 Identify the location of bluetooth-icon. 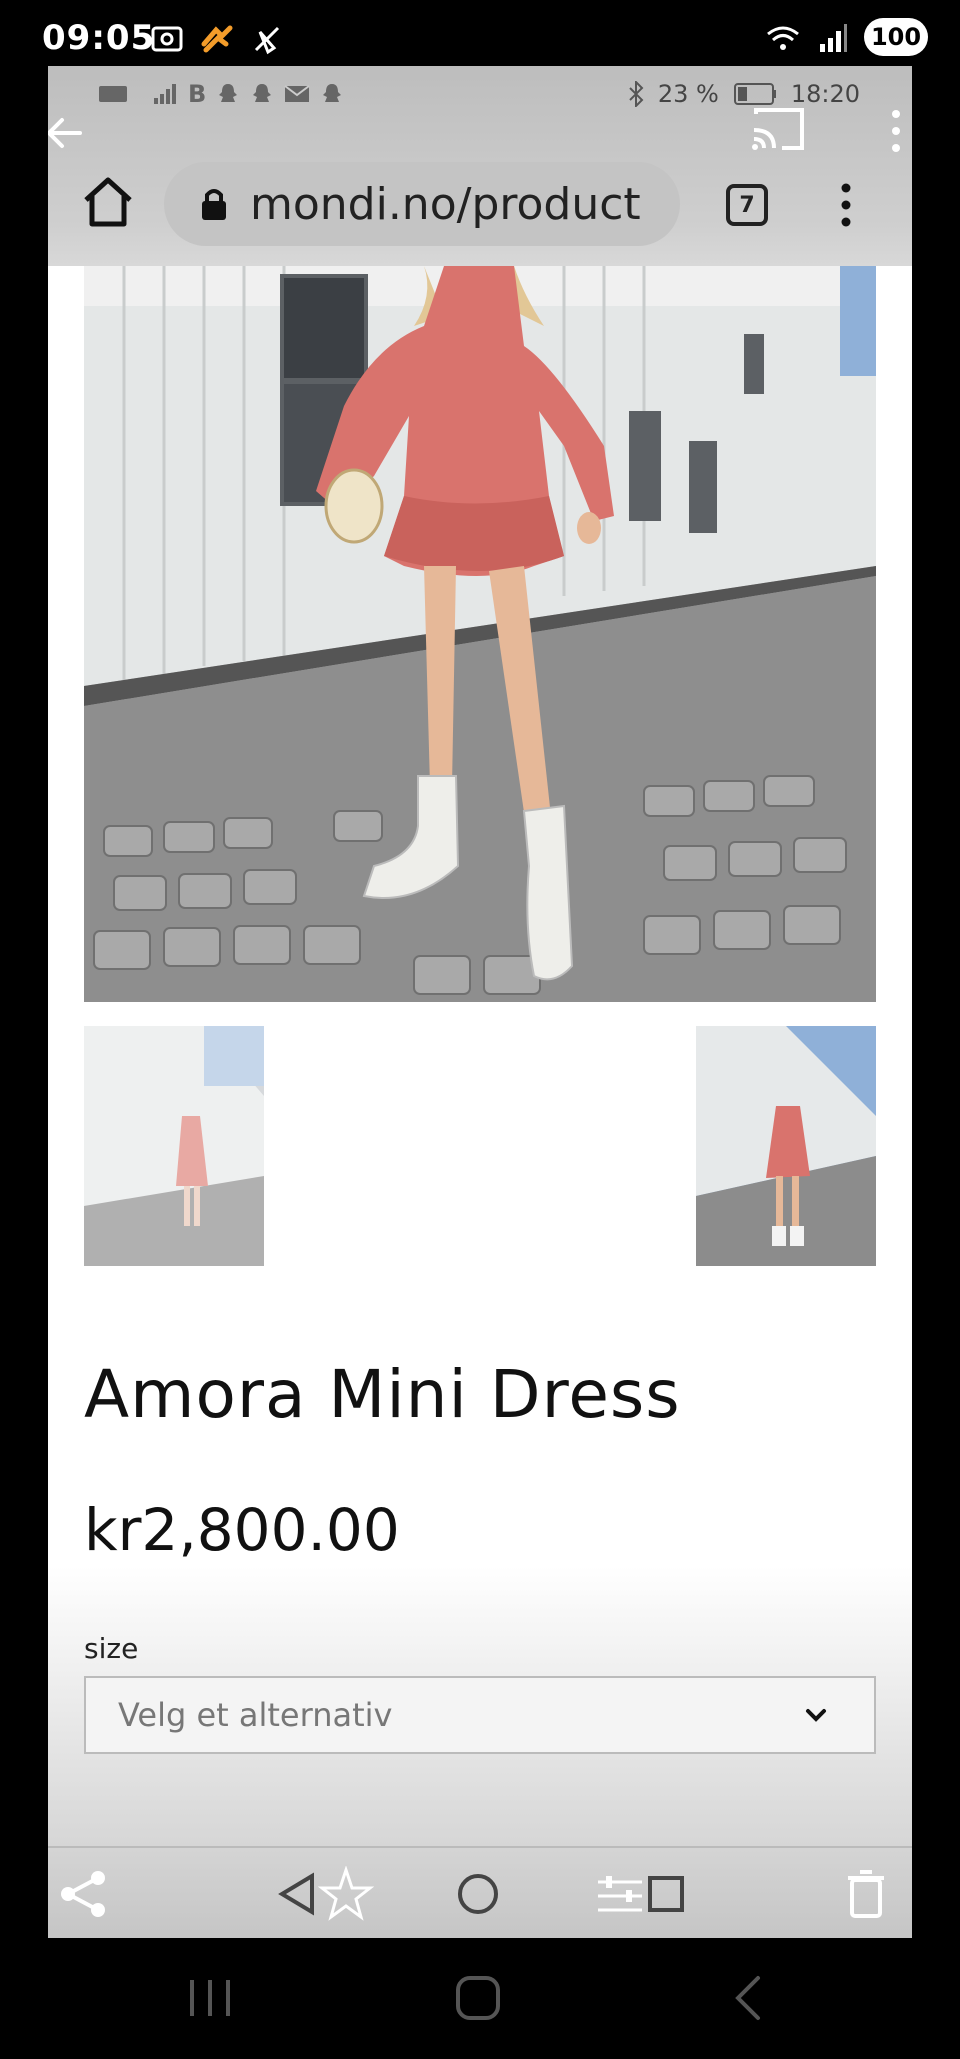
(636, 94).